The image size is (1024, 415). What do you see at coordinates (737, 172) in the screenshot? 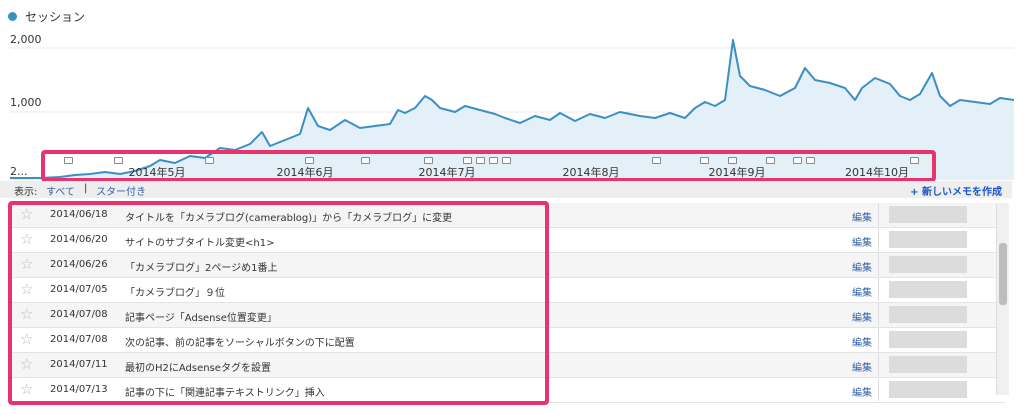
I see `month-label: 2014年9月` at bounding box center [737, 172].